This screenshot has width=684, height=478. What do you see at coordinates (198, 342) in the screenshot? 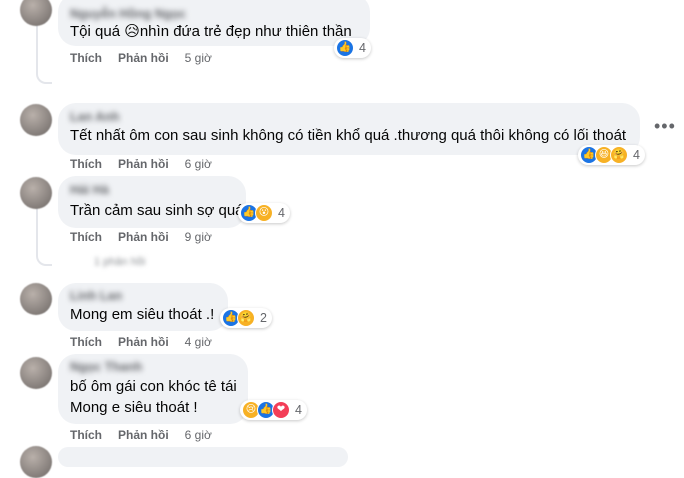
I see `comment-time: 4 giờ` at bounding box center [198, 342].